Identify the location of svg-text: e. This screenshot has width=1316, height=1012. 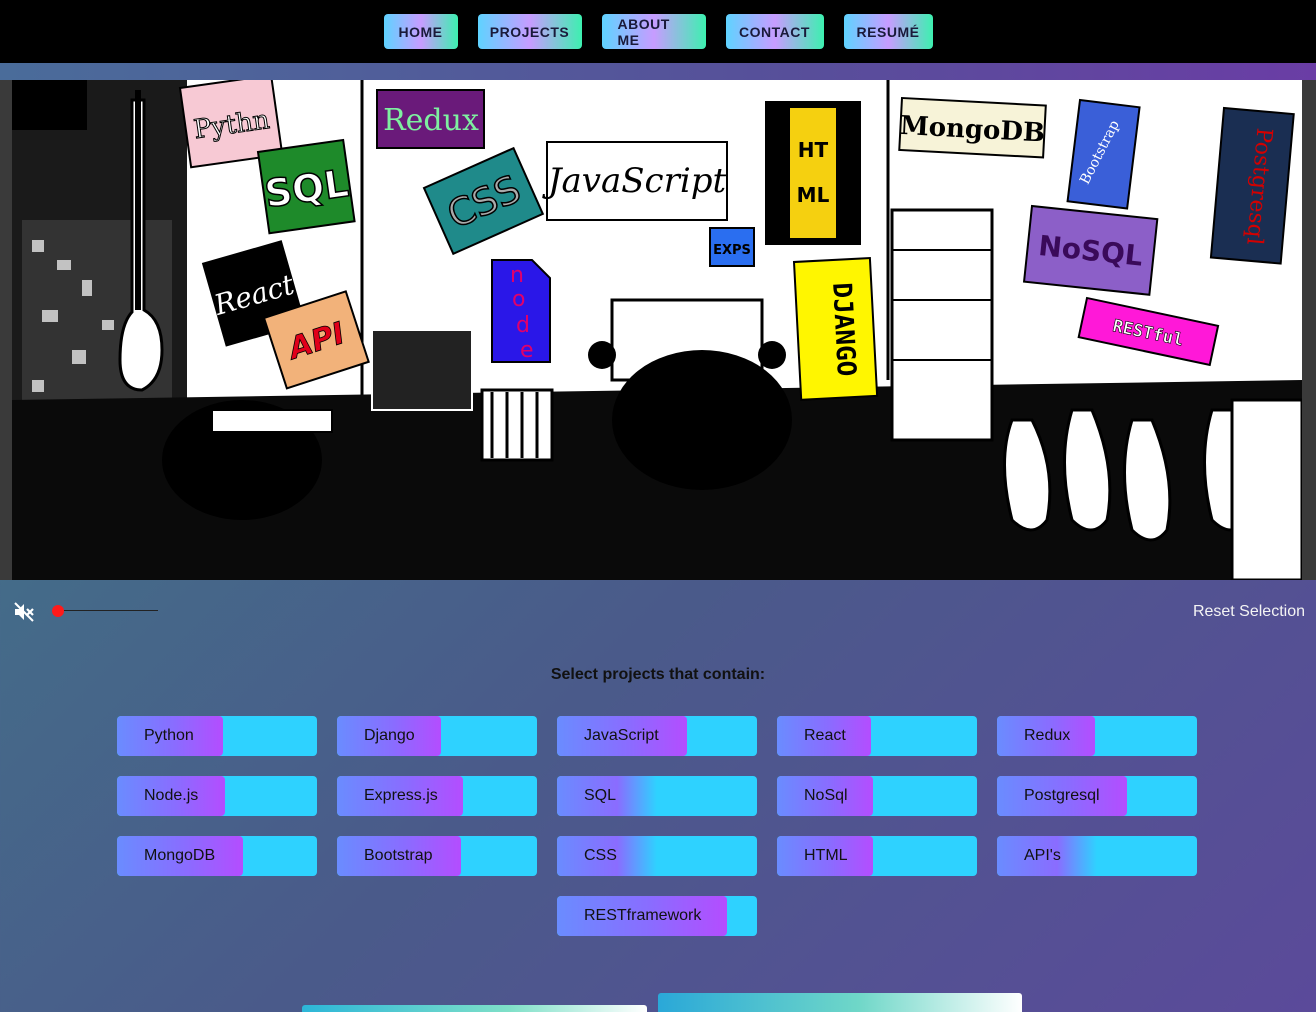
(527, 350).